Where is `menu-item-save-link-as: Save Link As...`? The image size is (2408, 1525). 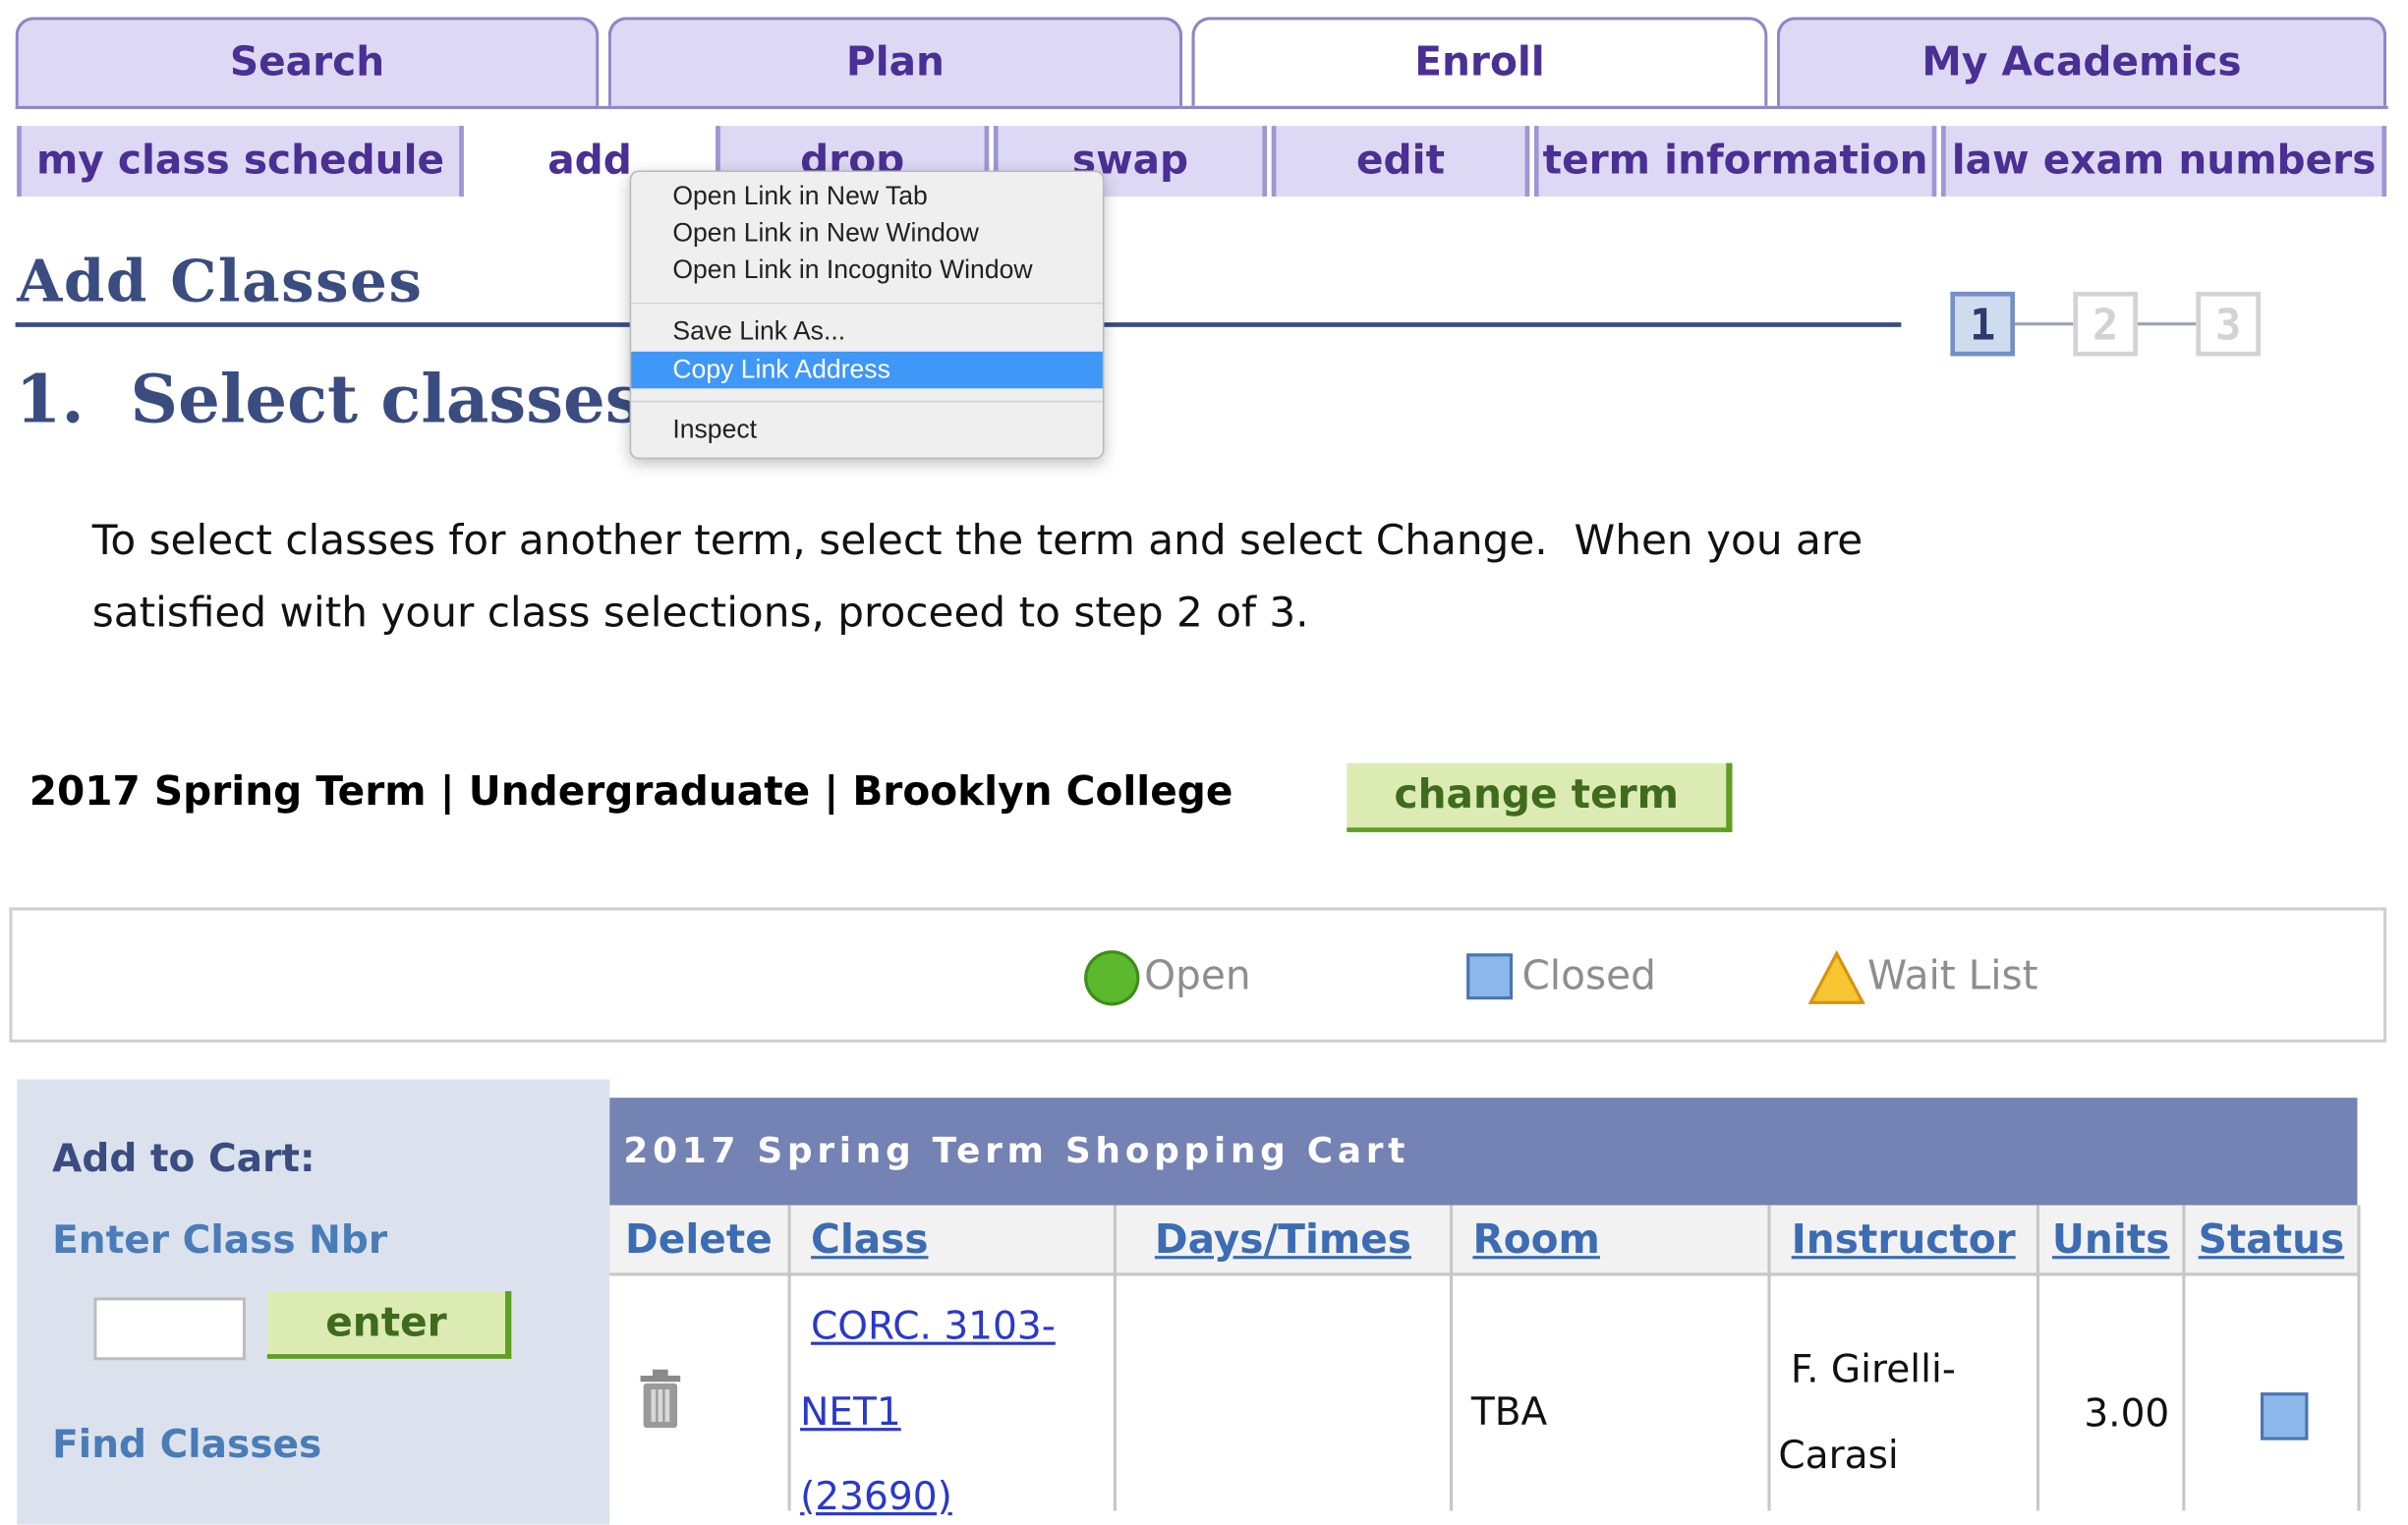
menu-item-save-link-as: Save Link As... is located at coordinates (867, 332).